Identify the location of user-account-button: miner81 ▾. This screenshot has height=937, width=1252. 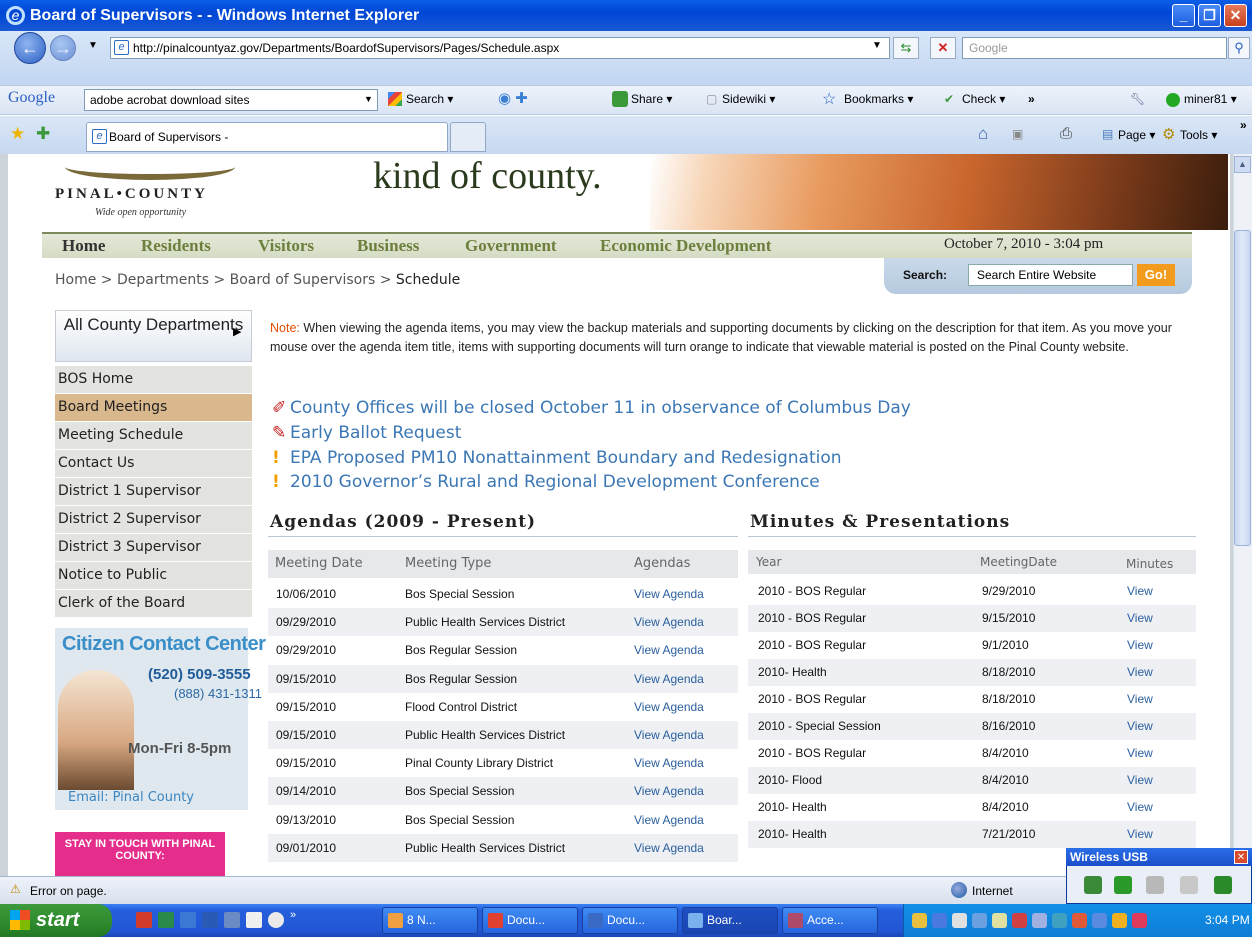
(1210, 99).